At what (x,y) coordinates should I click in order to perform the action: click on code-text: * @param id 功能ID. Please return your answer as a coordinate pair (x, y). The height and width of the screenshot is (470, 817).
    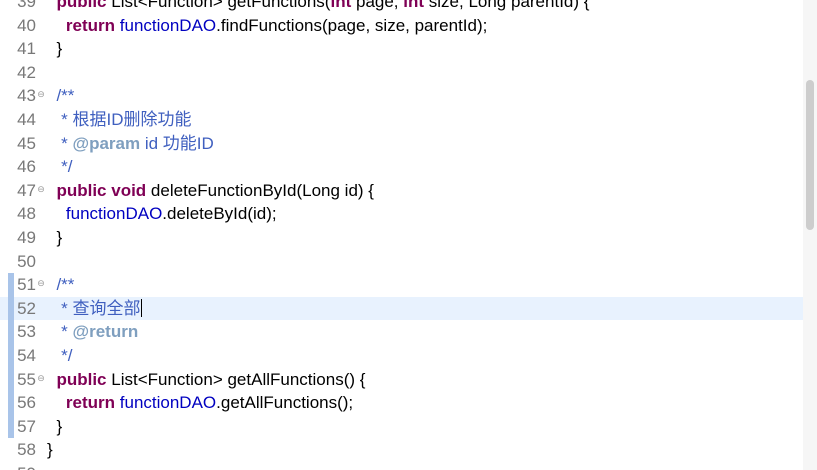
    Looking at the image, I should click on (130, 144).